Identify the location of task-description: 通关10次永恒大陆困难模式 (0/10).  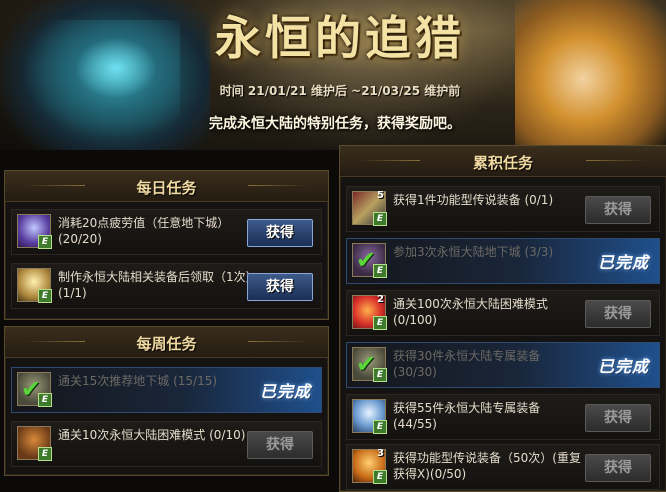
(152, 435).